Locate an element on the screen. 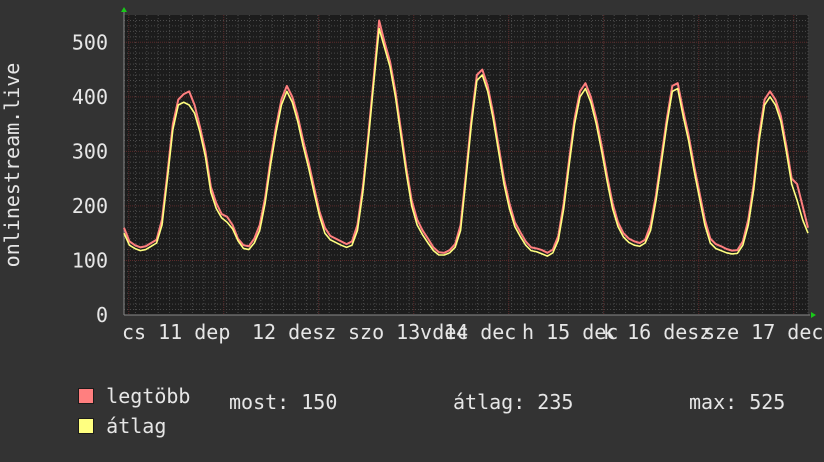 The height and width of the screenshot is (462, 824). x-tick-label: cs 11 dep is located at coordinates (176, 332).